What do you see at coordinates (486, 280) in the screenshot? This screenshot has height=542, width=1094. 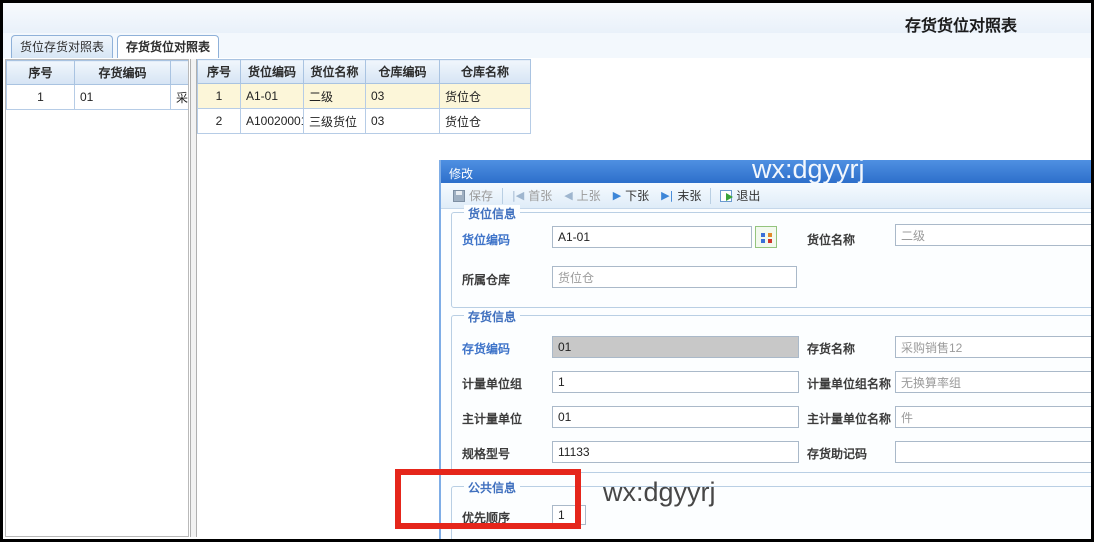 I see `warehouse-label: 所属仓库` at bounding box center [486, 280].